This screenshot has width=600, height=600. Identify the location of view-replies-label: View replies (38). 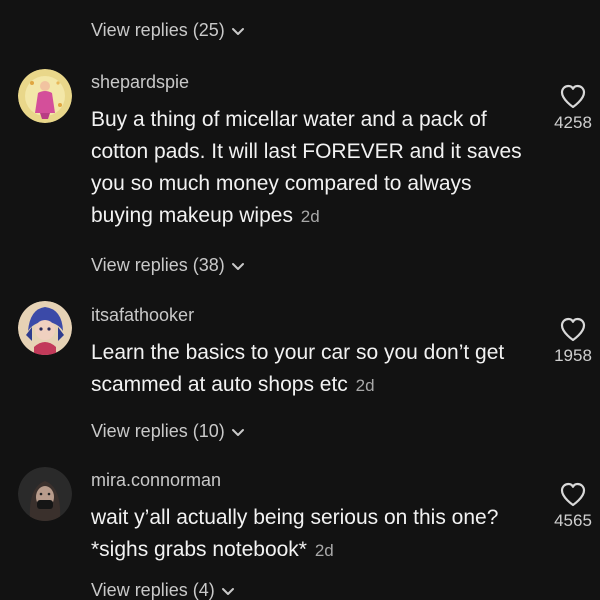
(158, 265).